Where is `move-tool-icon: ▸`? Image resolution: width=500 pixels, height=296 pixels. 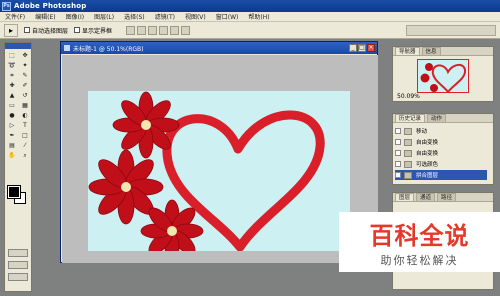
move-tool-icon: ▸ is located at coordinates (11, 30).